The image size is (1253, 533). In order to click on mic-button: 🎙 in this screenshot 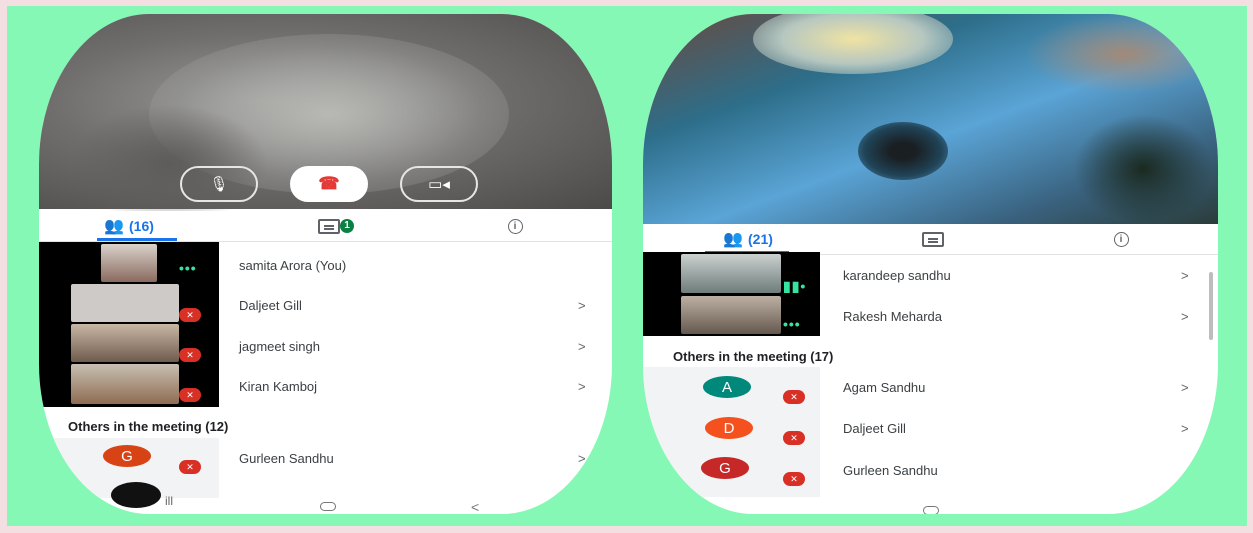, I will do `click(219, 184)`.